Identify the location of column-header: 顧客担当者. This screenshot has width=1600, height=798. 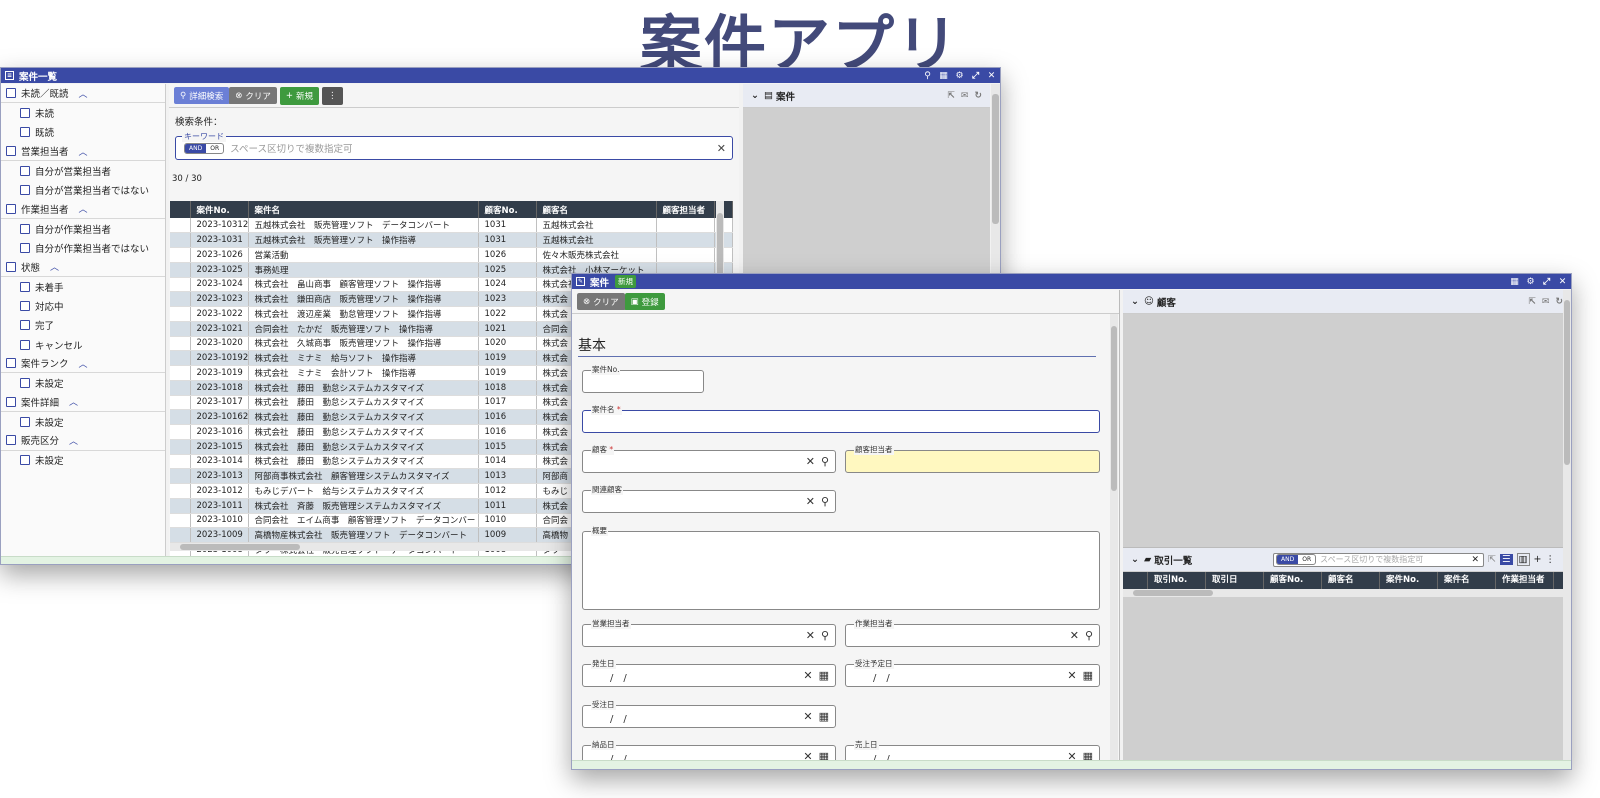
(685, 209).